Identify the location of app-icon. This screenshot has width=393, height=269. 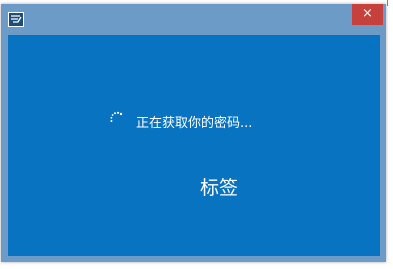
(16, 19).